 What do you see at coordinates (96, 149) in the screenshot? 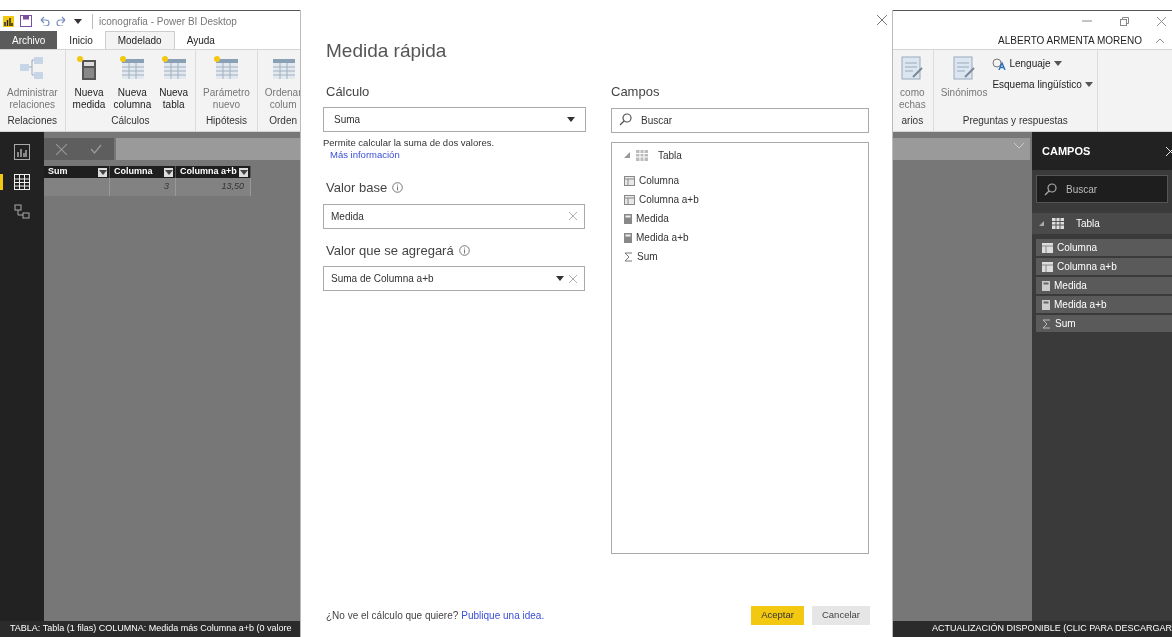
I see `check-icon` at bounding box center [96, 149].